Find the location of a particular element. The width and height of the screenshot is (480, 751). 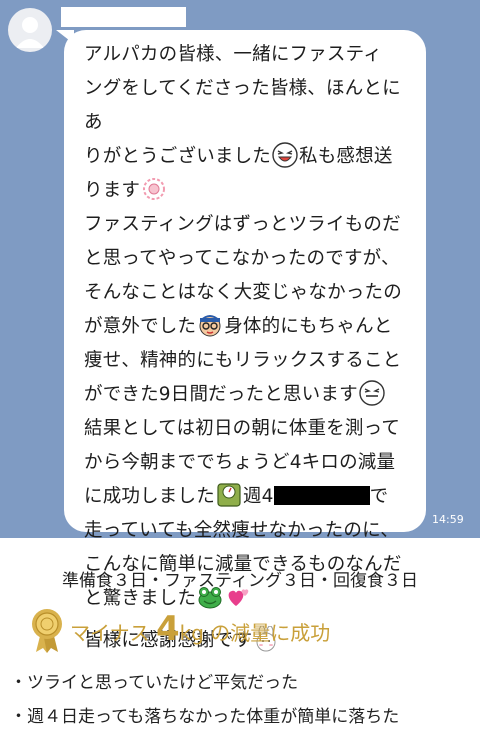

message-line: りがとうございました is located at coordinates (178, 156).